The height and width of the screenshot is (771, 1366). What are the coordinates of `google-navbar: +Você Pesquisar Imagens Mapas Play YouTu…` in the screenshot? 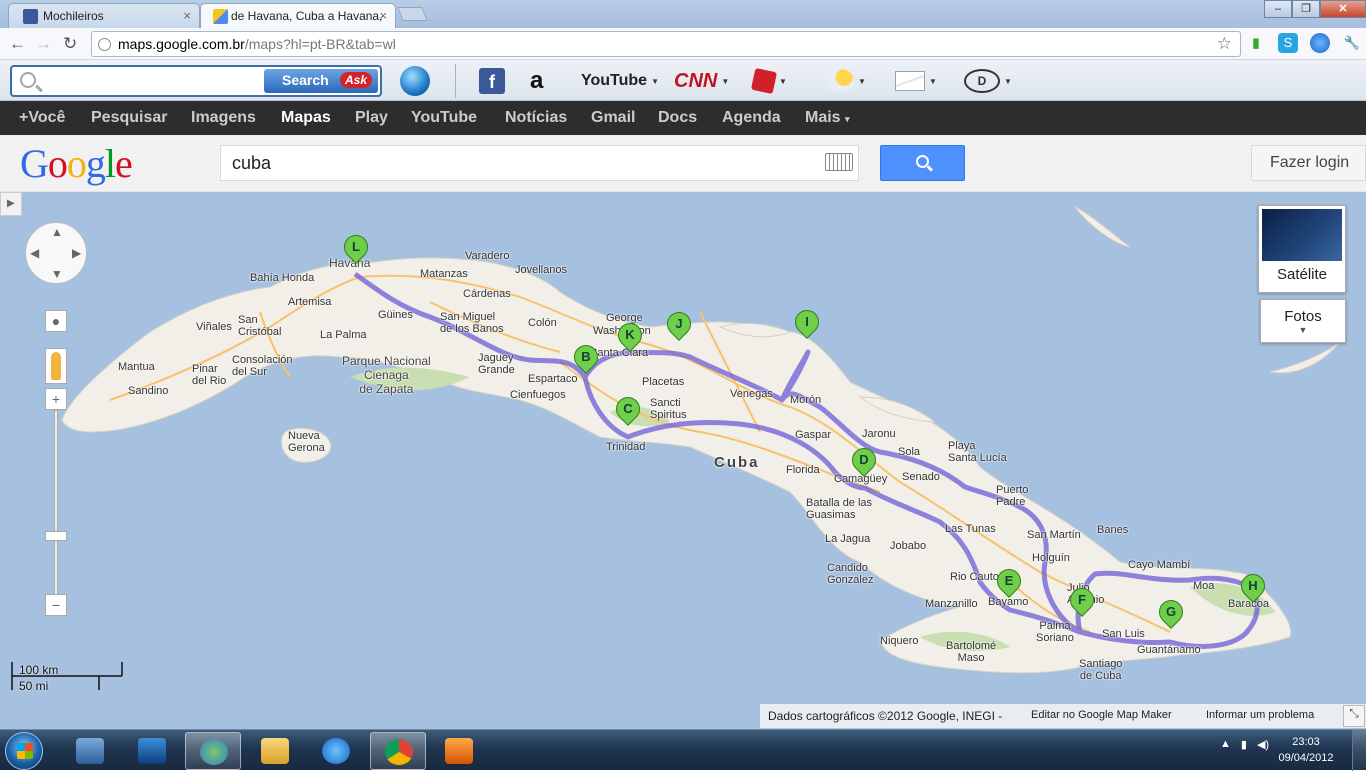 It's located at (683, 118).